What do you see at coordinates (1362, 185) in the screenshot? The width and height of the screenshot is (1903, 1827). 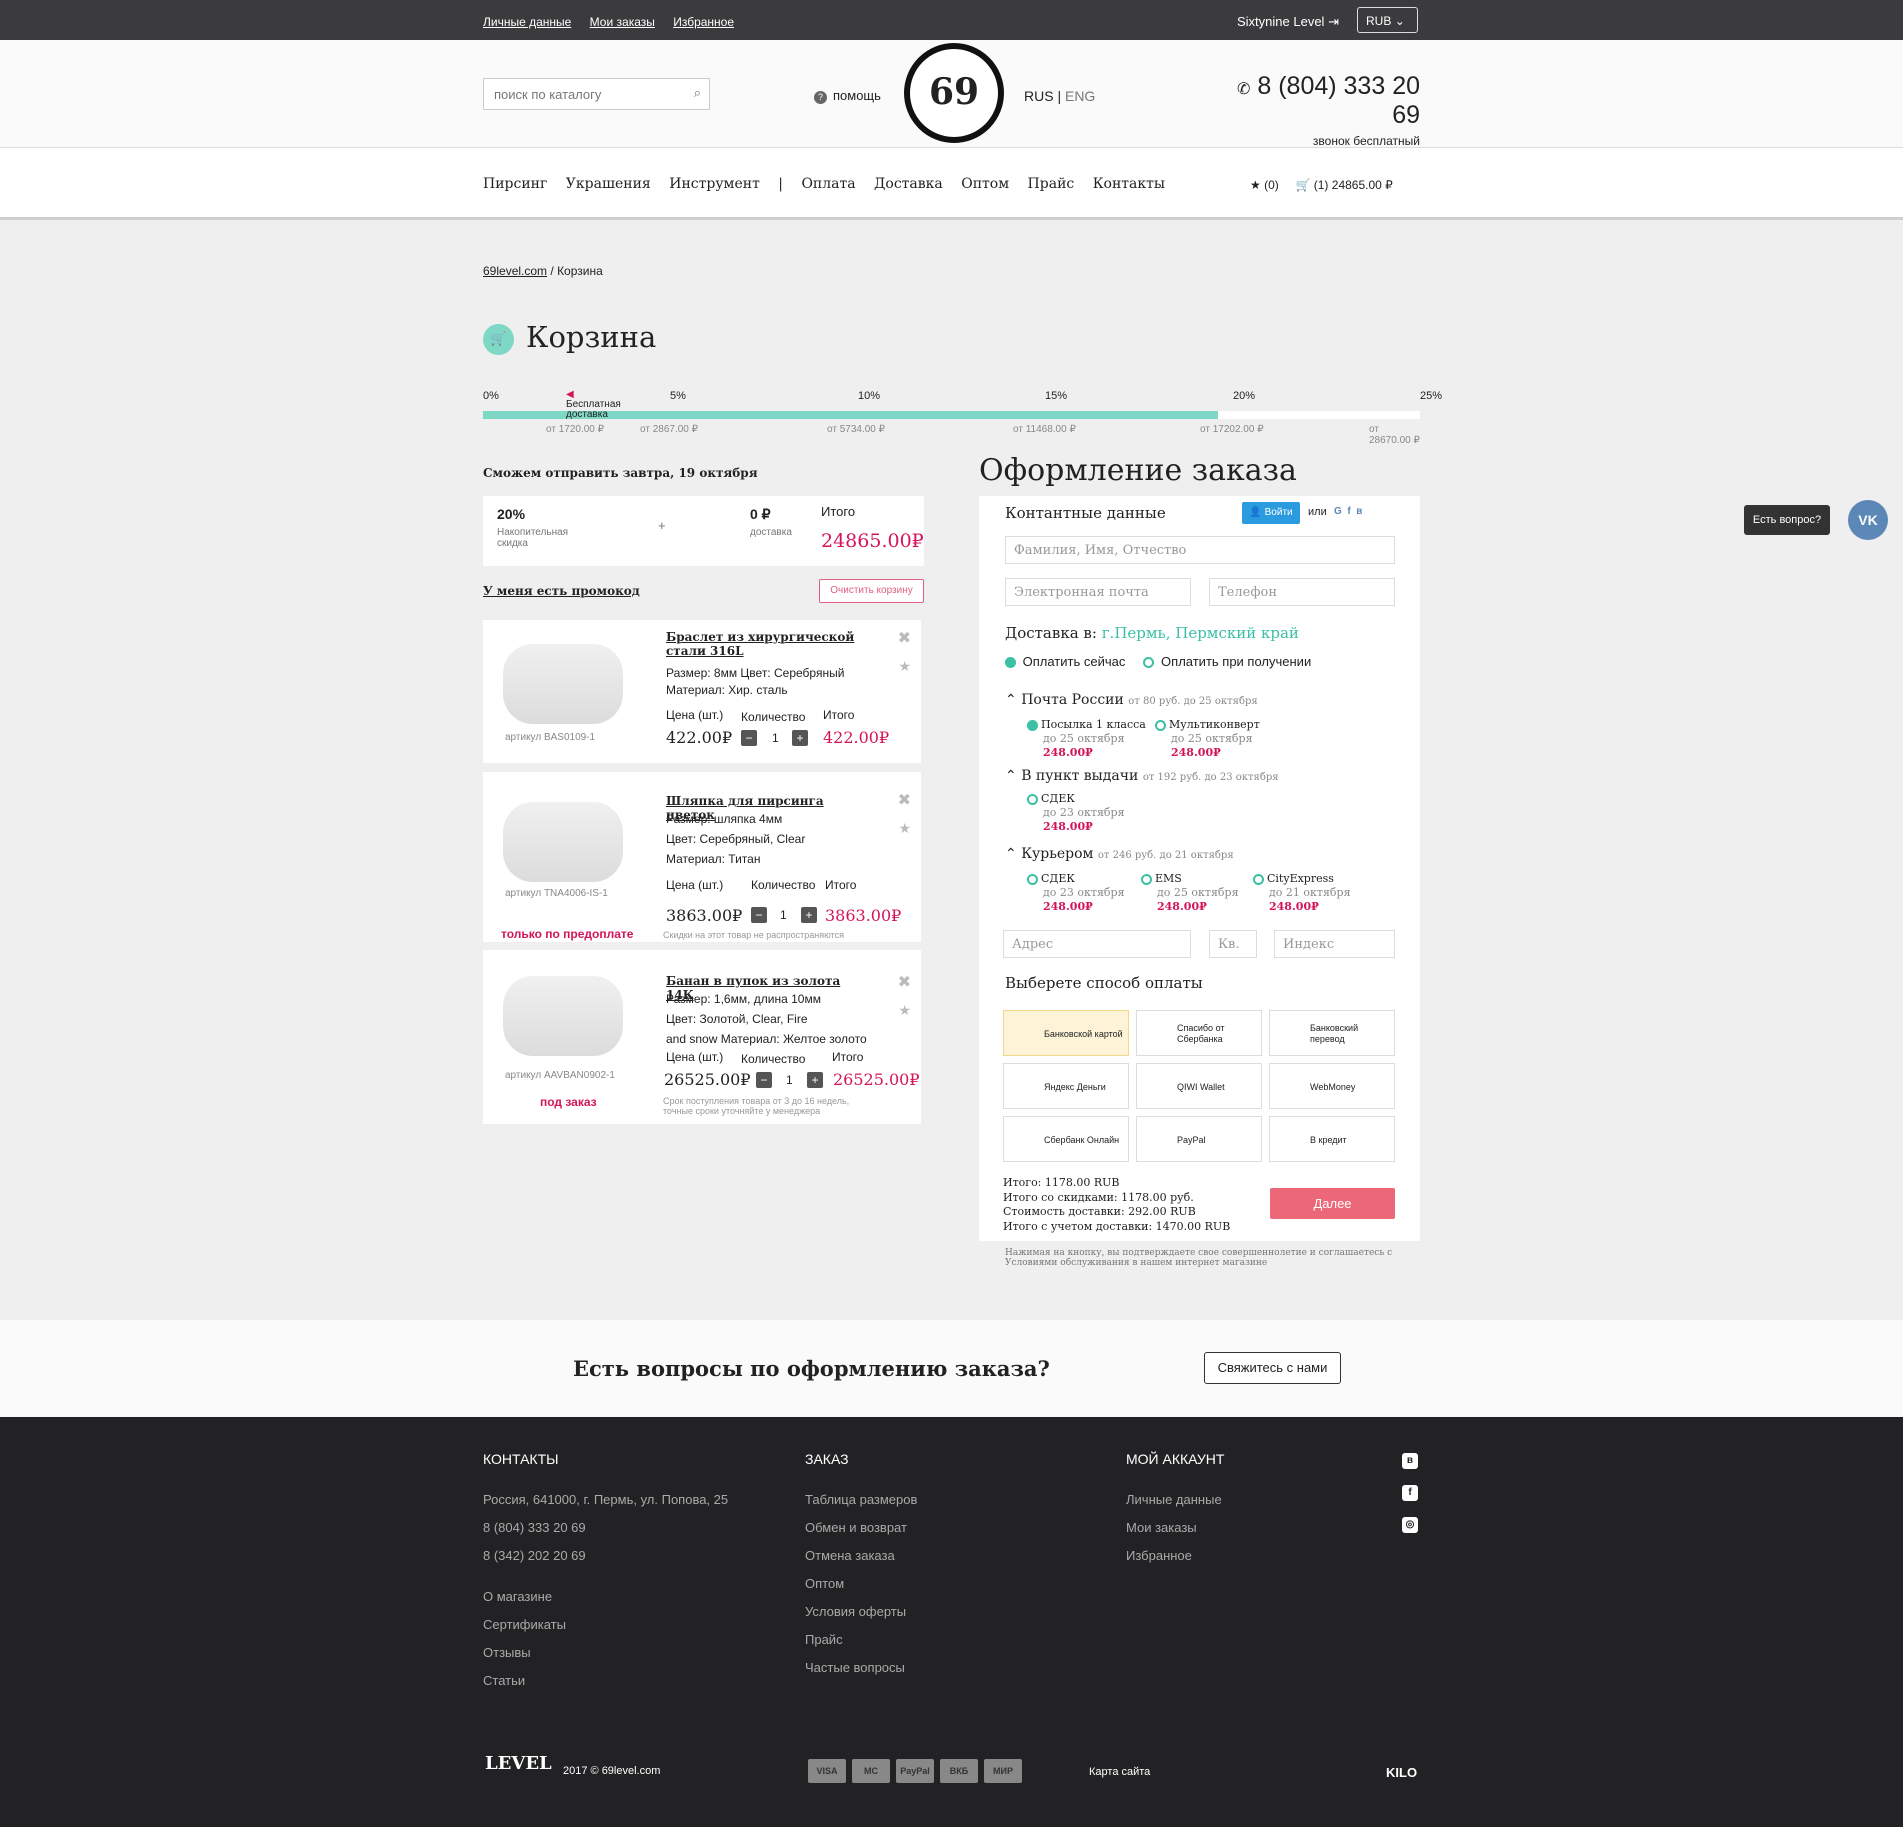 I see `cart-total: 24865.00 ₽` at bounding box center [1362, 185].